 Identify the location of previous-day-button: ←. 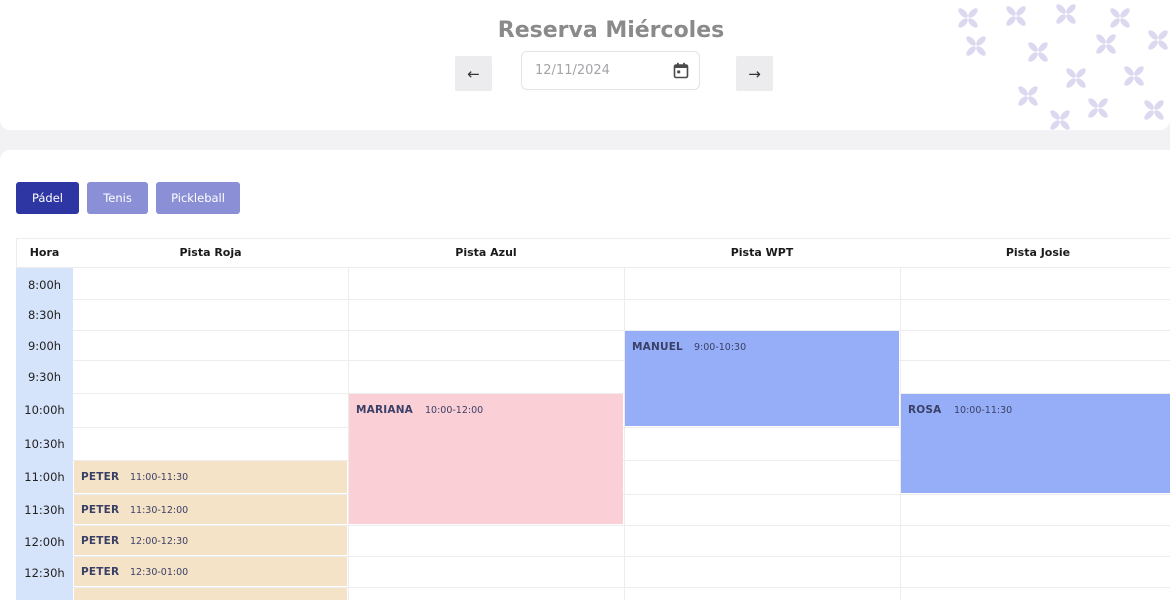
(473, 73).